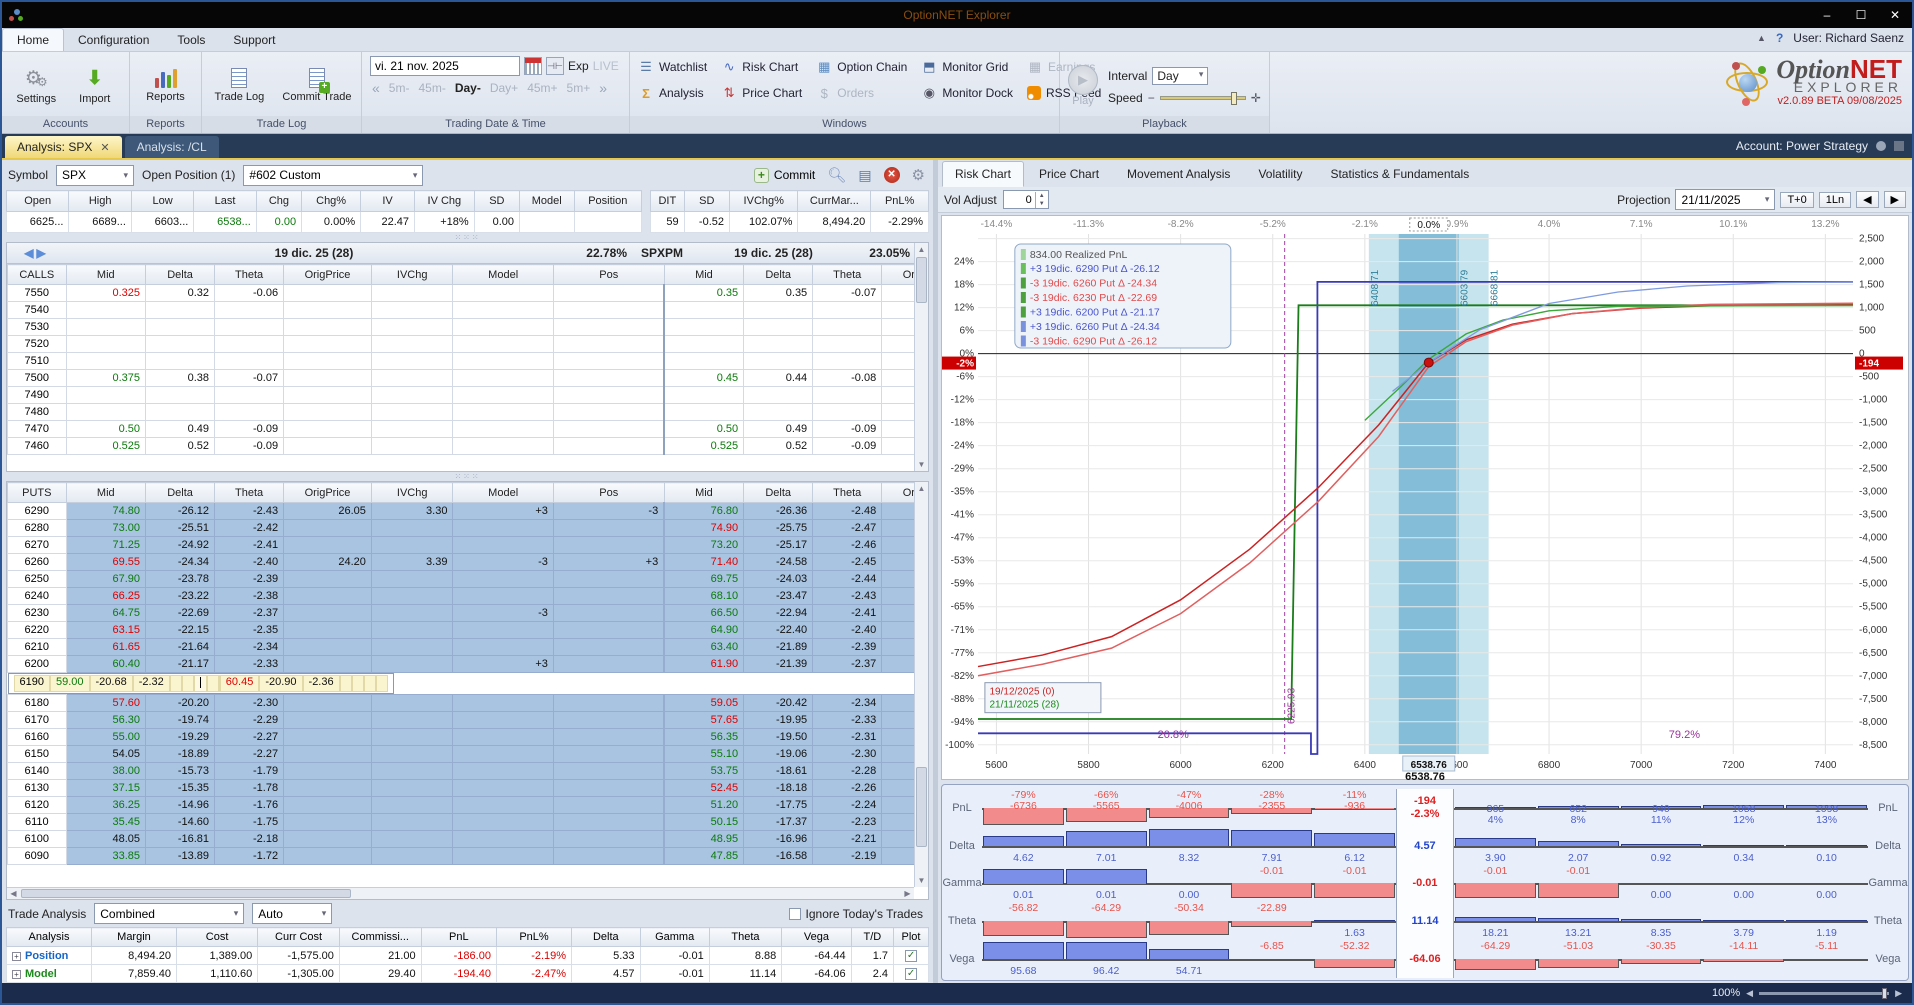 This screenshot has height=1005, width=1914. What do you see at coordinates (1272, 921) in the screenshot?
I see `greeks-cell: -22.89` at bounding box center [1272, 921].